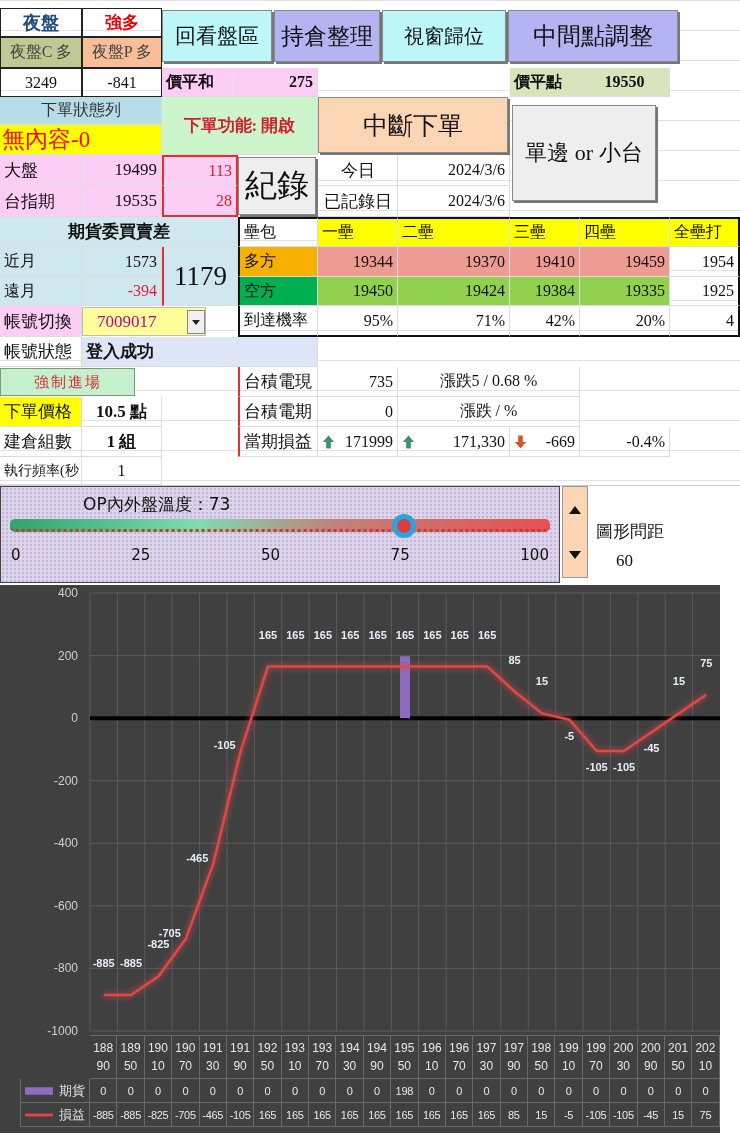 The image size is (740, 1136). What do you see at coordinates (545, 321) in the screenshot?
I see `table-cell: 42%` at bounding box center [545, 321].